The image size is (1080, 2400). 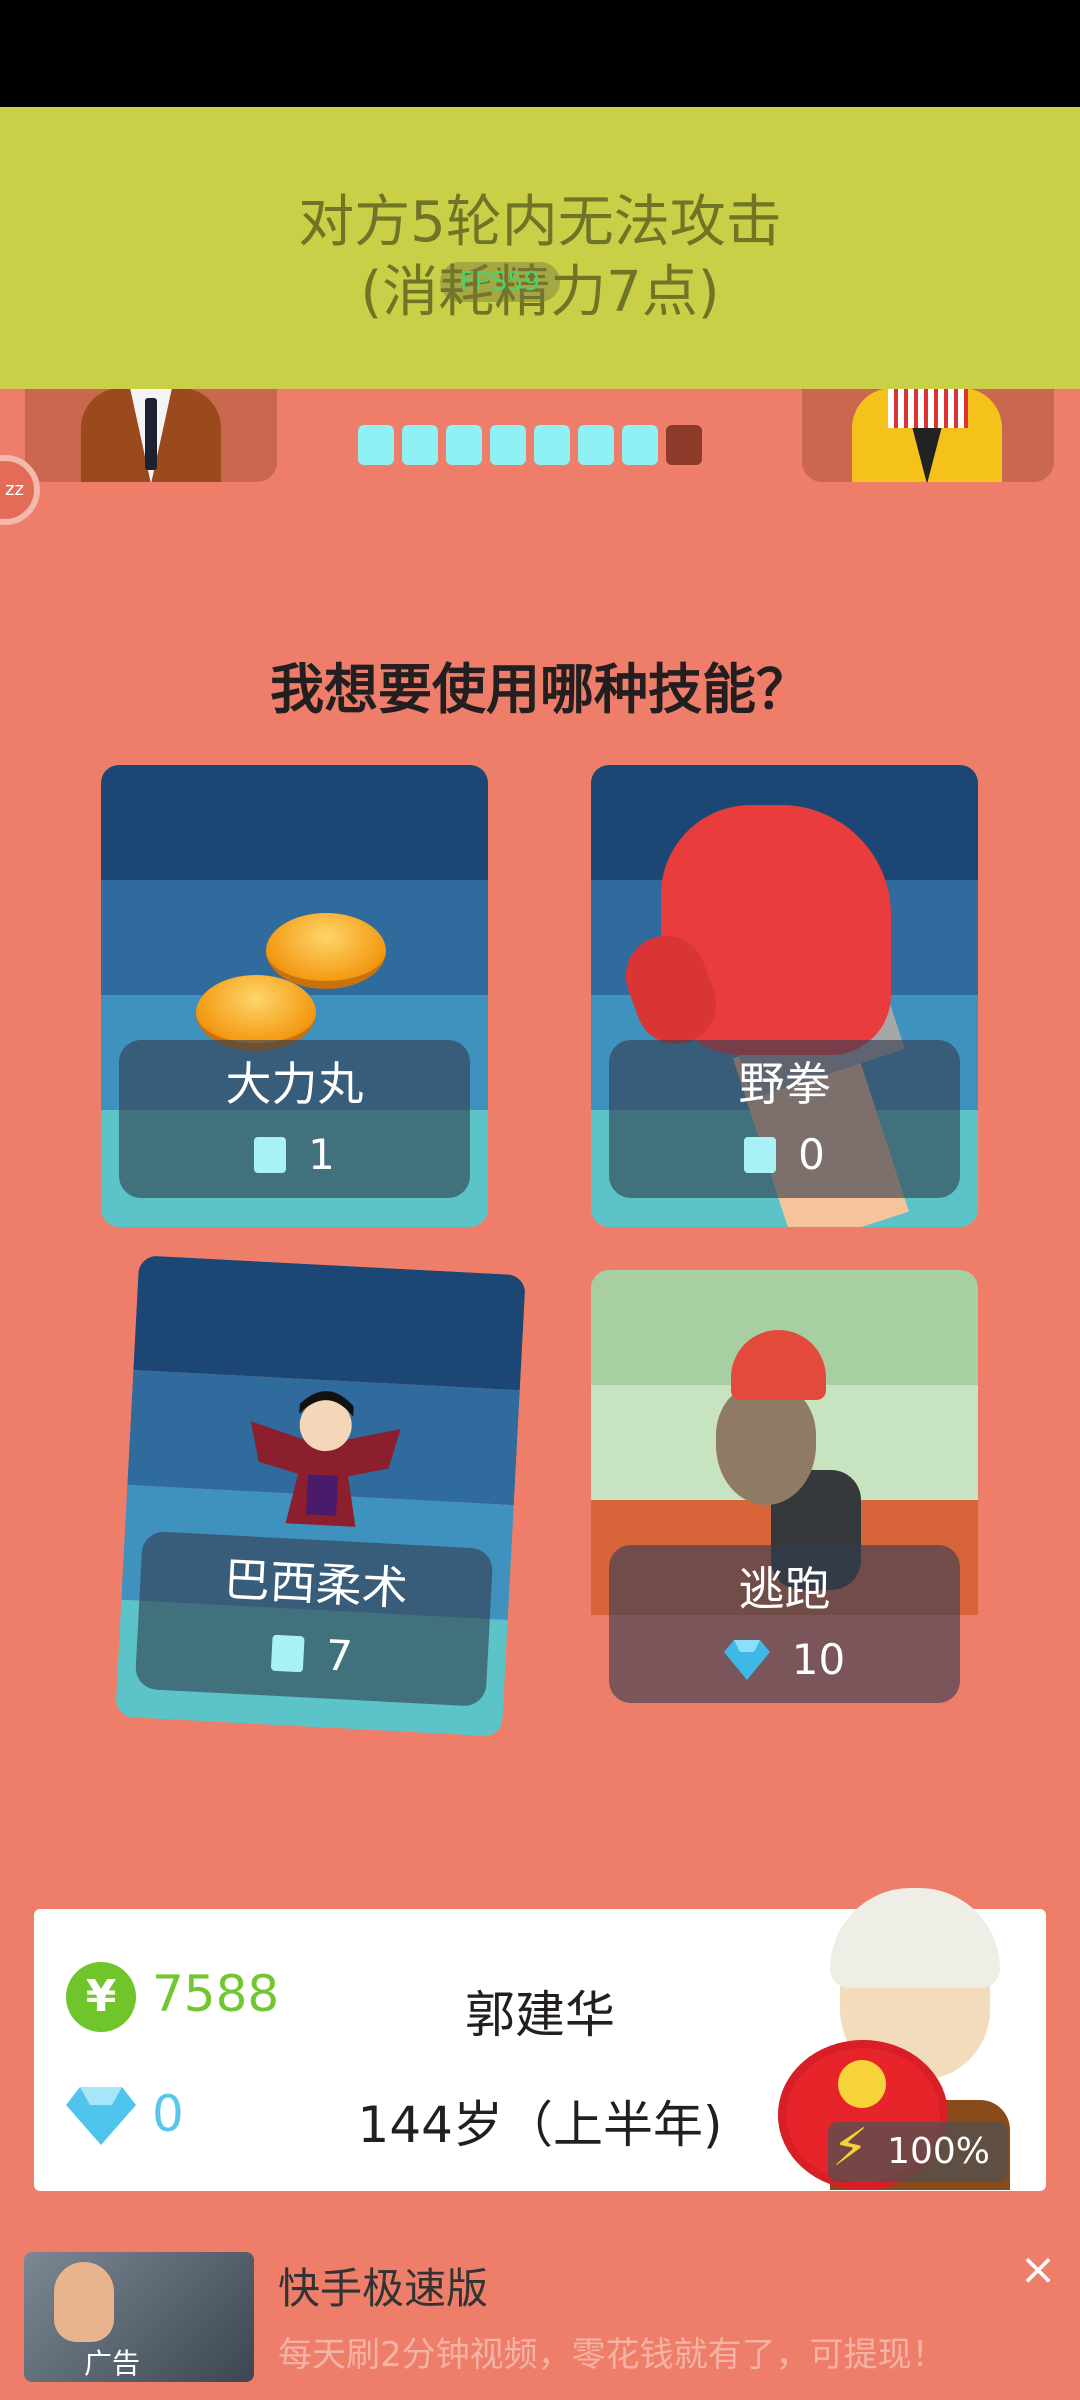 What do you see at coordinates (530, 445) in the screenshot?
I see `round-progress` at bounding box center [530, 445].